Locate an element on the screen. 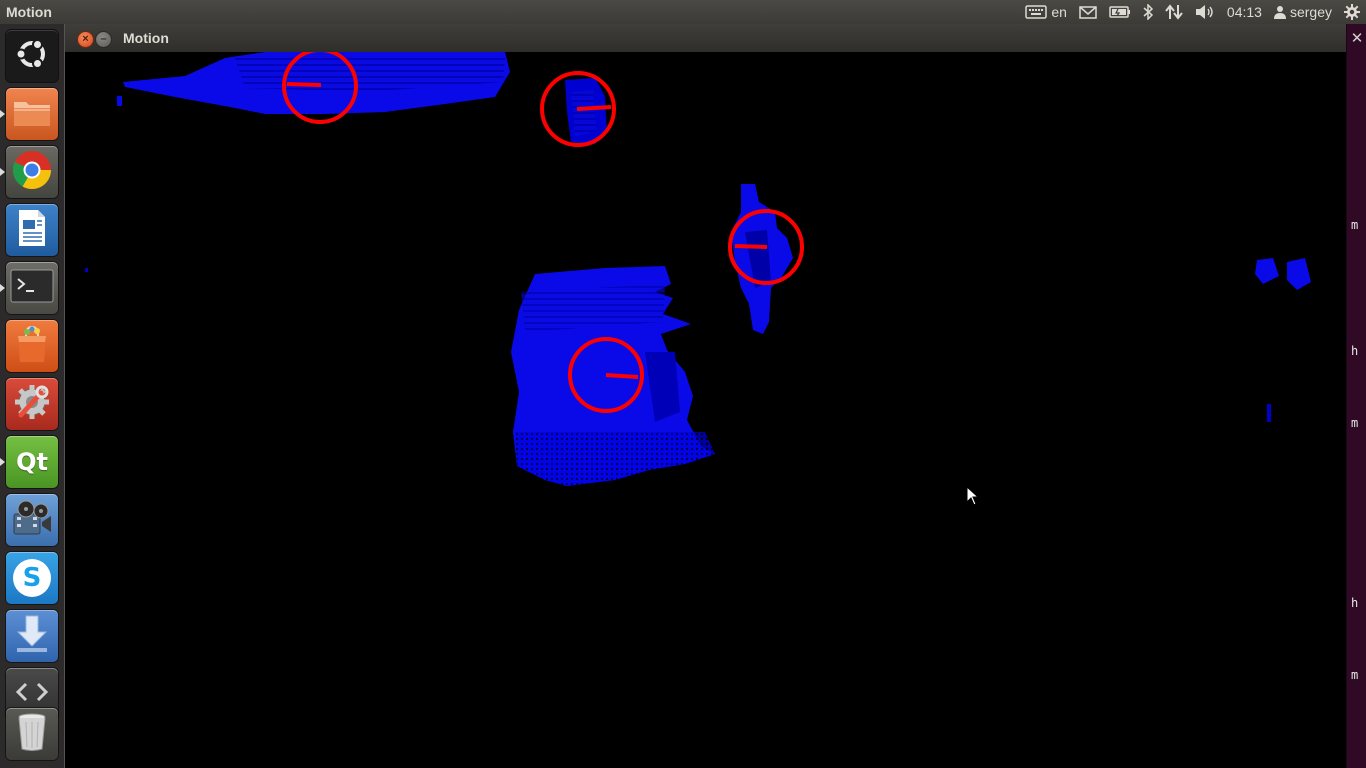  launcher-skype: S is located at coordinates (32, 578).